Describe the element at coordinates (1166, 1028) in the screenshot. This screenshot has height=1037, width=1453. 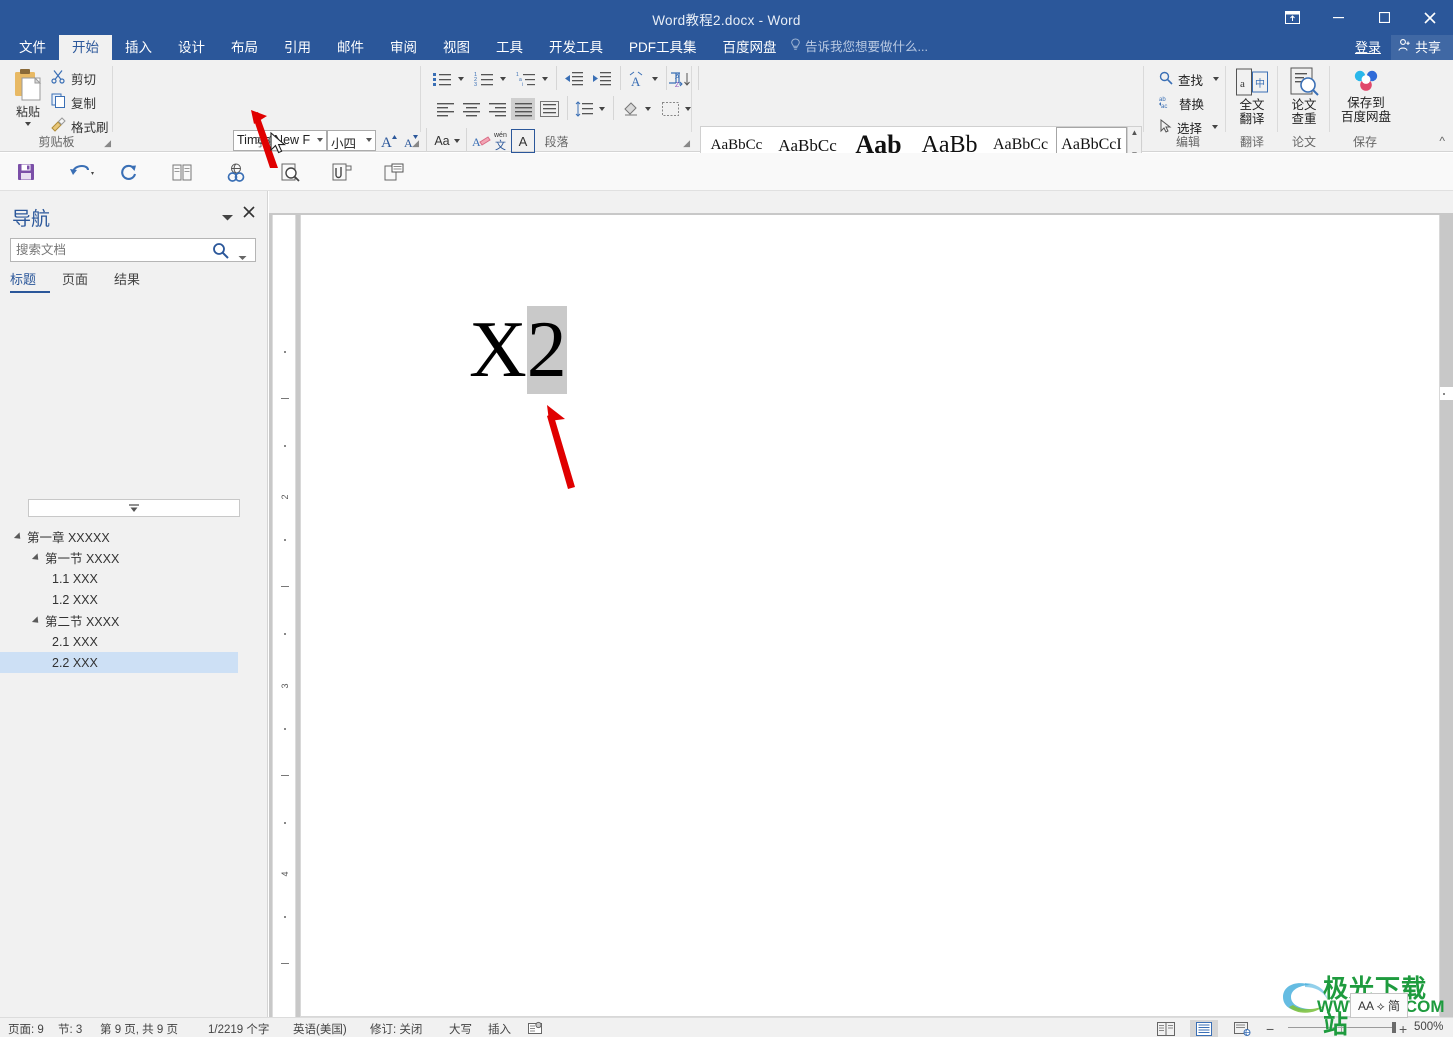
I see `read-mode-icon` at that location.